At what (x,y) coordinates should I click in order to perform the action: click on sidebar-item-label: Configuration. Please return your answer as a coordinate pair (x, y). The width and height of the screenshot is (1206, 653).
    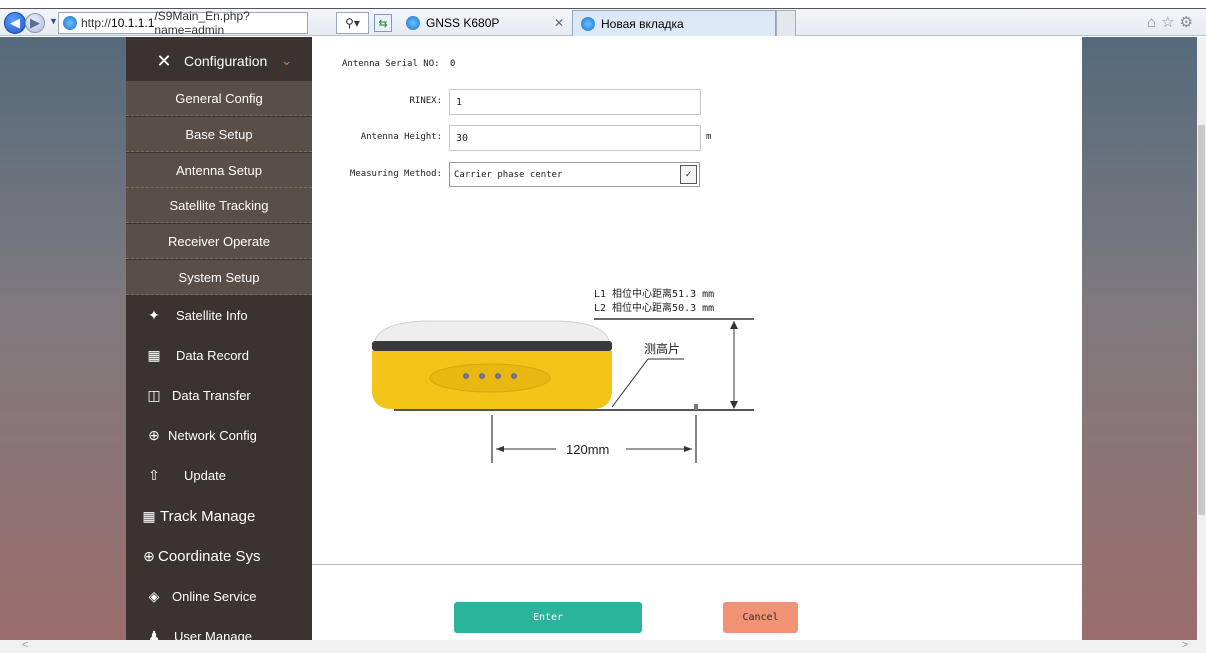
    Looking at the image, I should click on (226, 61).